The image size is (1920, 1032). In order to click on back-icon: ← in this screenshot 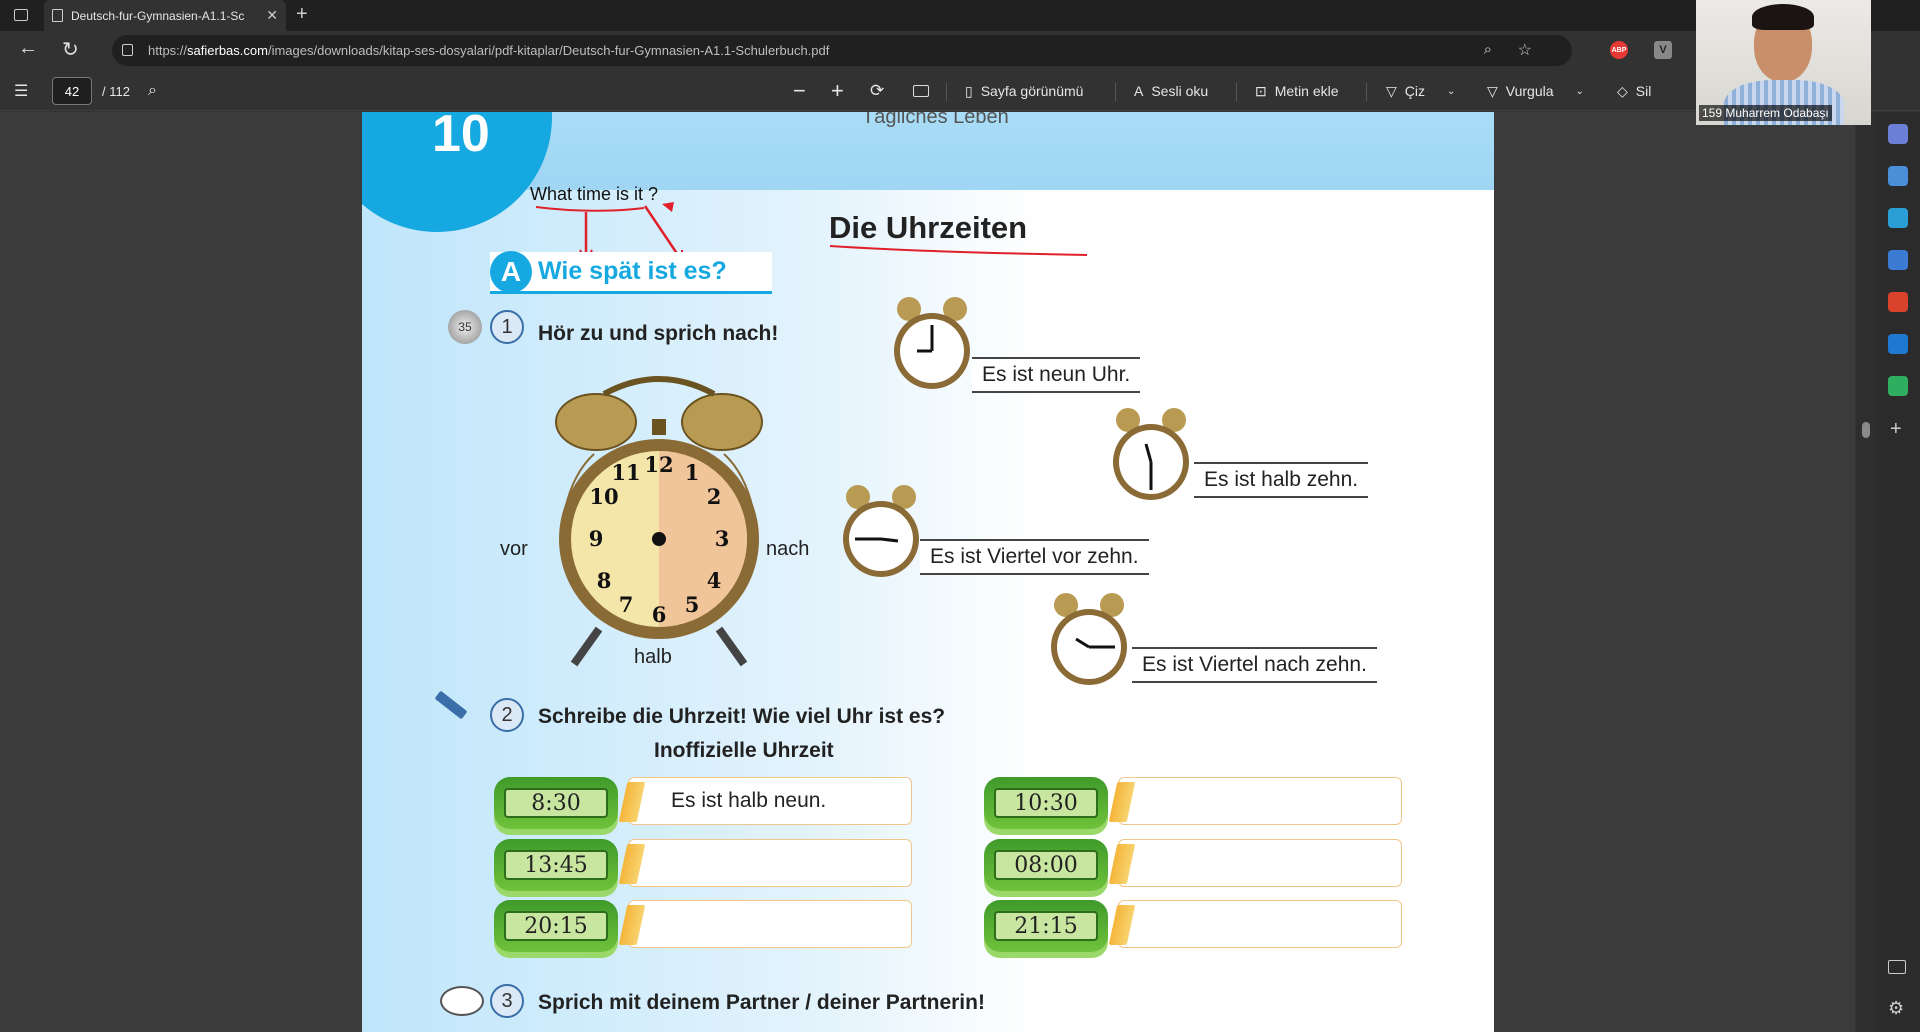, I will do `click(28, 48)`.